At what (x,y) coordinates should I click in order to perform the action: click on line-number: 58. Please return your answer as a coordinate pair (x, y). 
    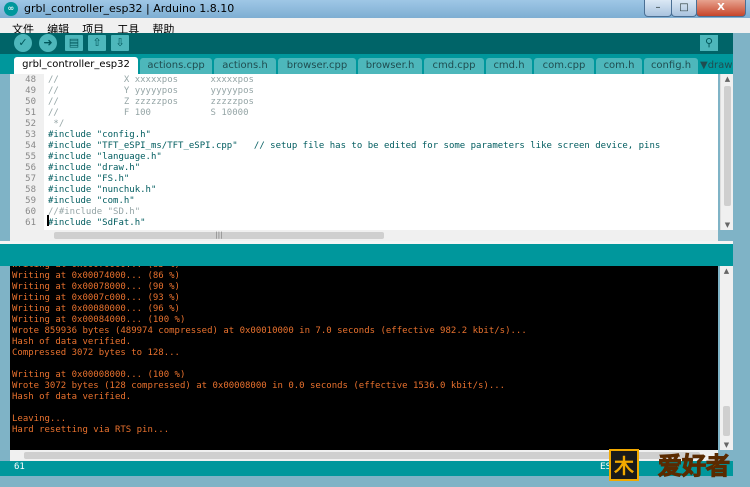
    Looking at the image, I should click on (30, 190).